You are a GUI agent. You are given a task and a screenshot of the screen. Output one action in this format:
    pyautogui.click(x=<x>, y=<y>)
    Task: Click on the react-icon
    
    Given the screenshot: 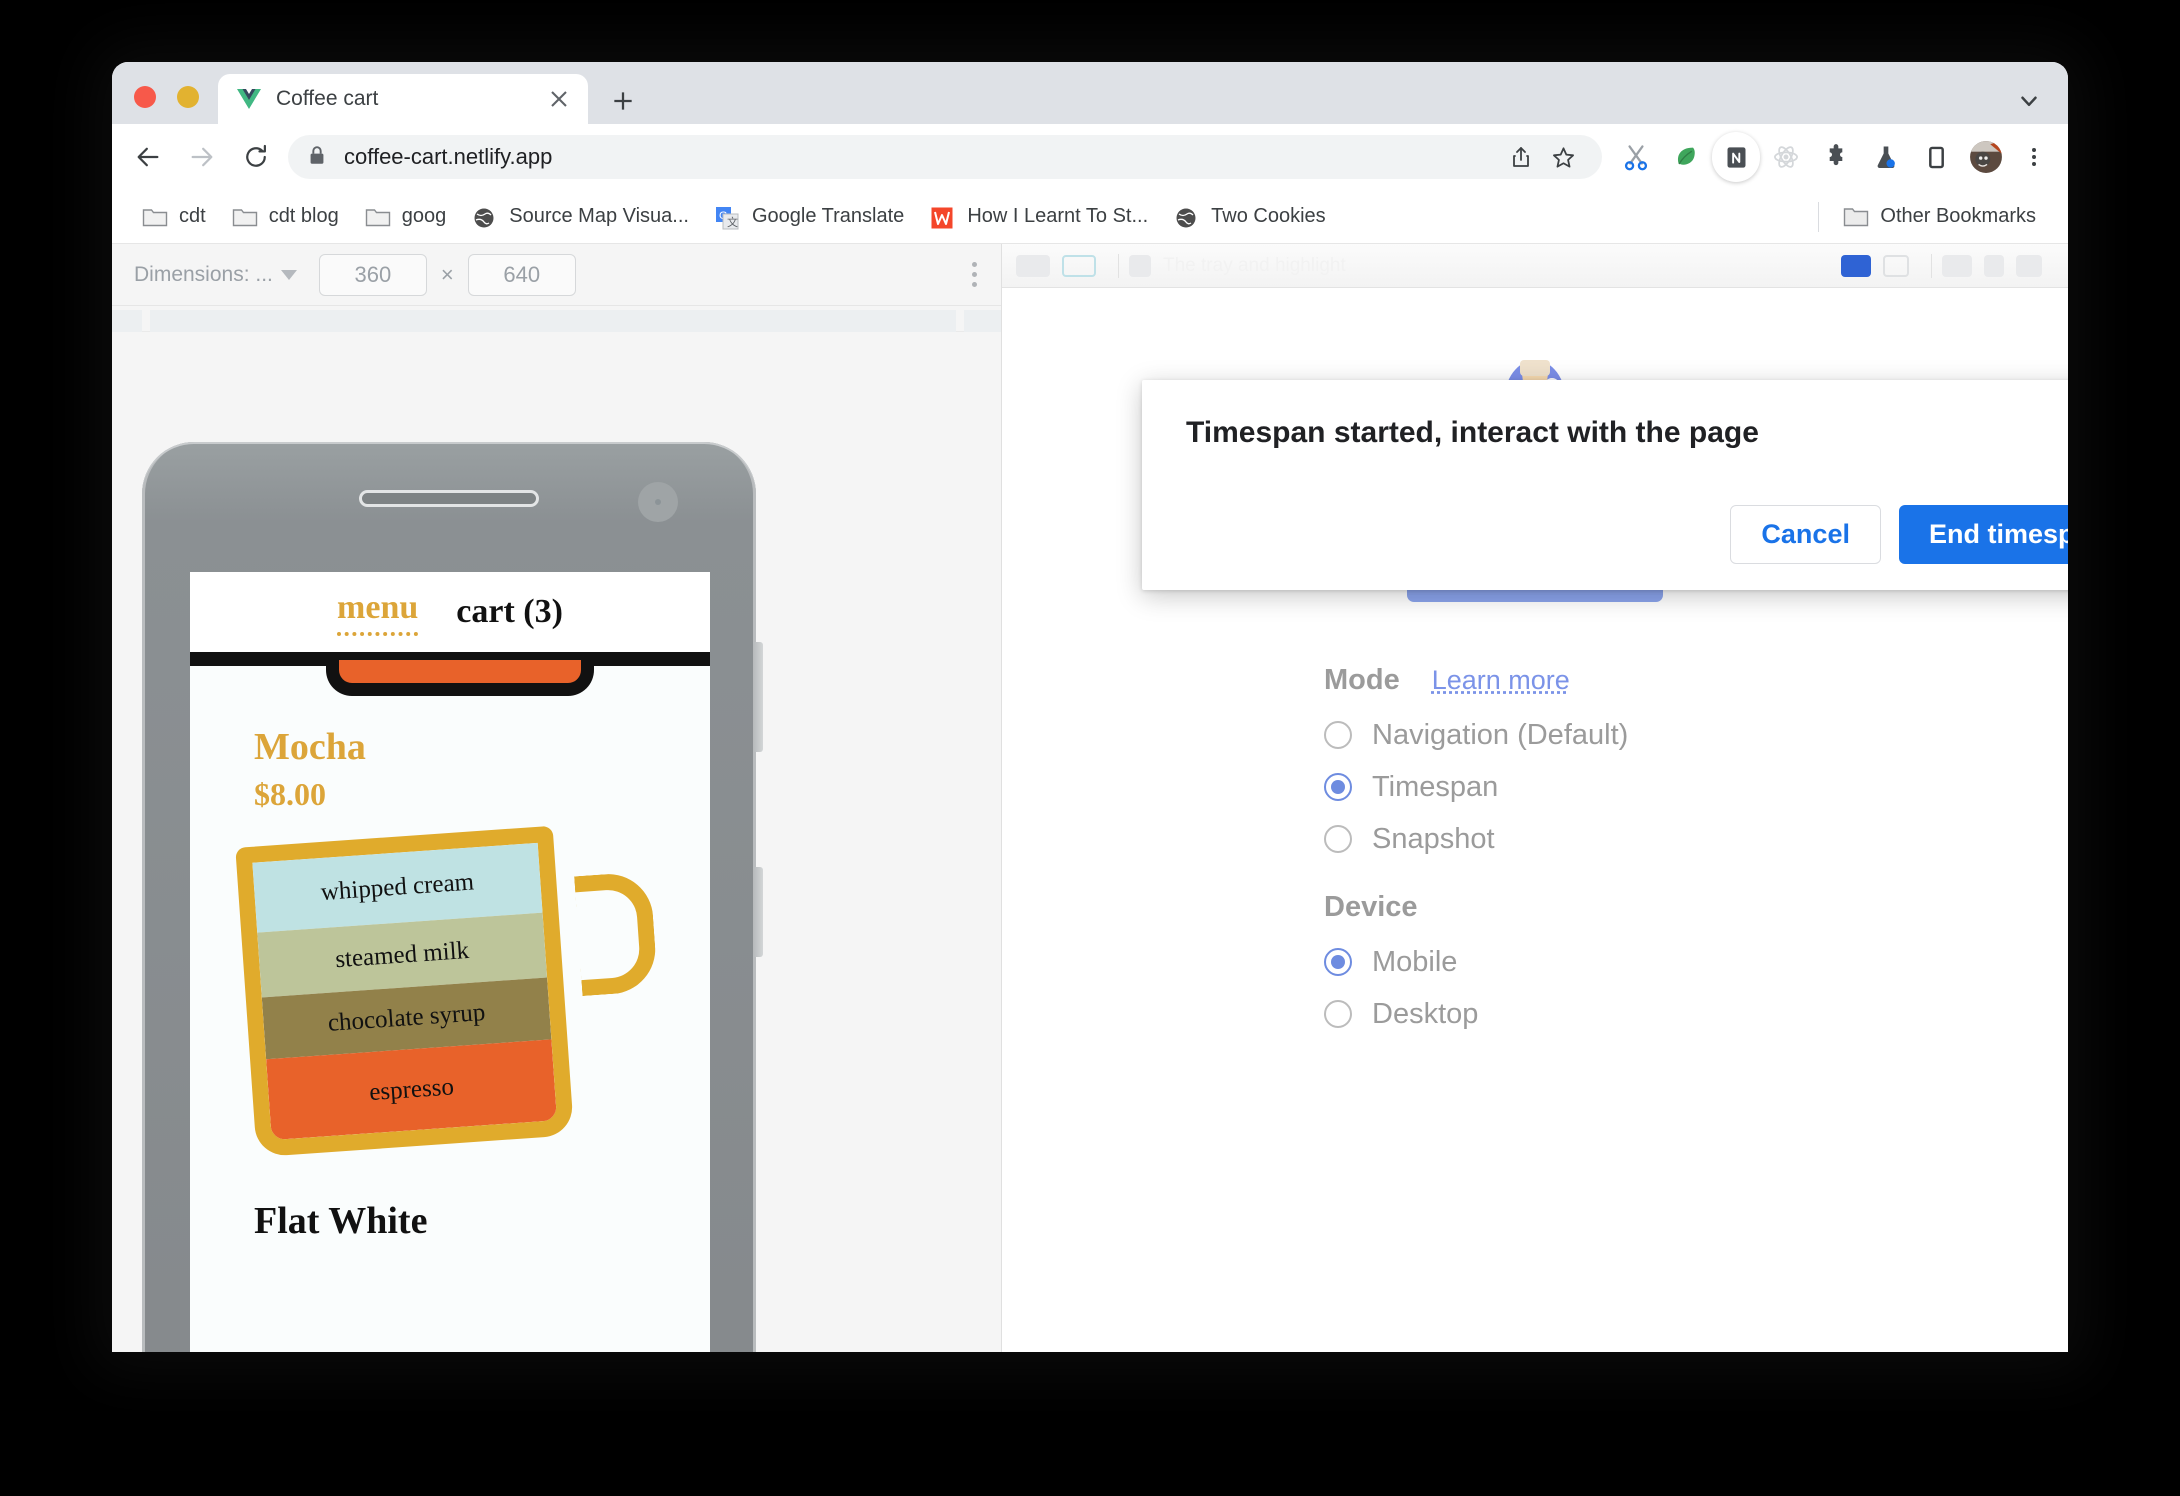 What is the action you would take?
    pyautogui.click(x=1786, y=157)
    